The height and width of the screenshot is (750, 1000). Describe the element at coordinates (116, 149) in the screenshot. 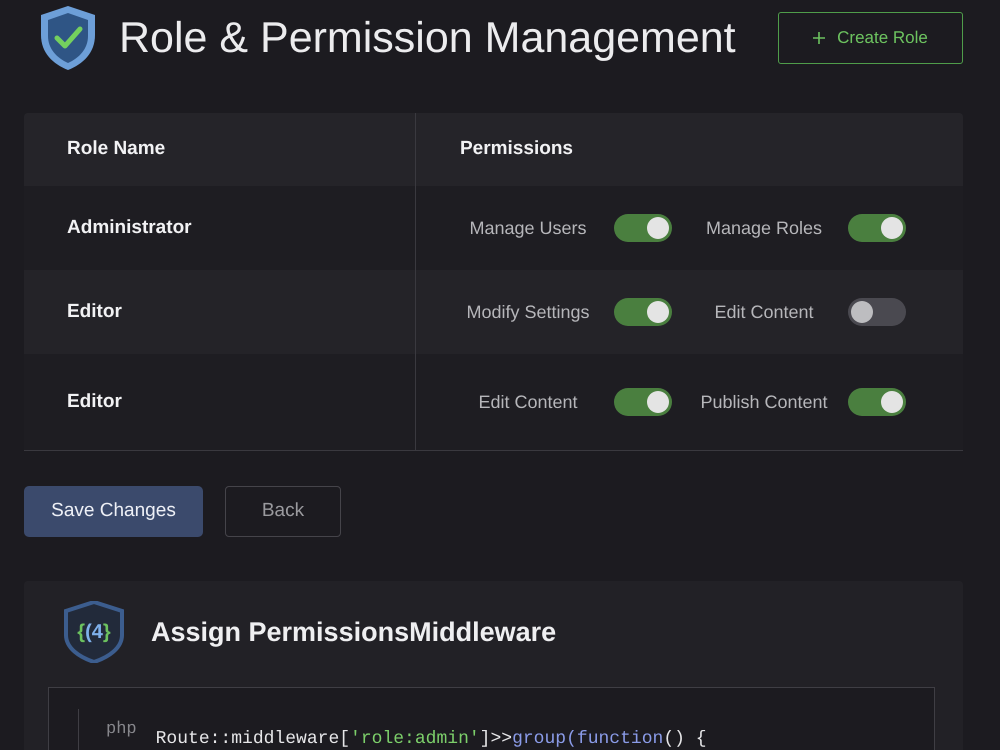

I see `column-header: Role Name` at that location.